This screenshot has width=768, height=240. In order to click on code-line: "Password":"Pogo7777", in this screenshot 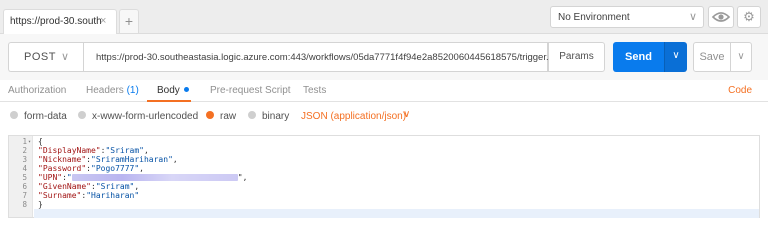, I will do `click(91, 168)`.